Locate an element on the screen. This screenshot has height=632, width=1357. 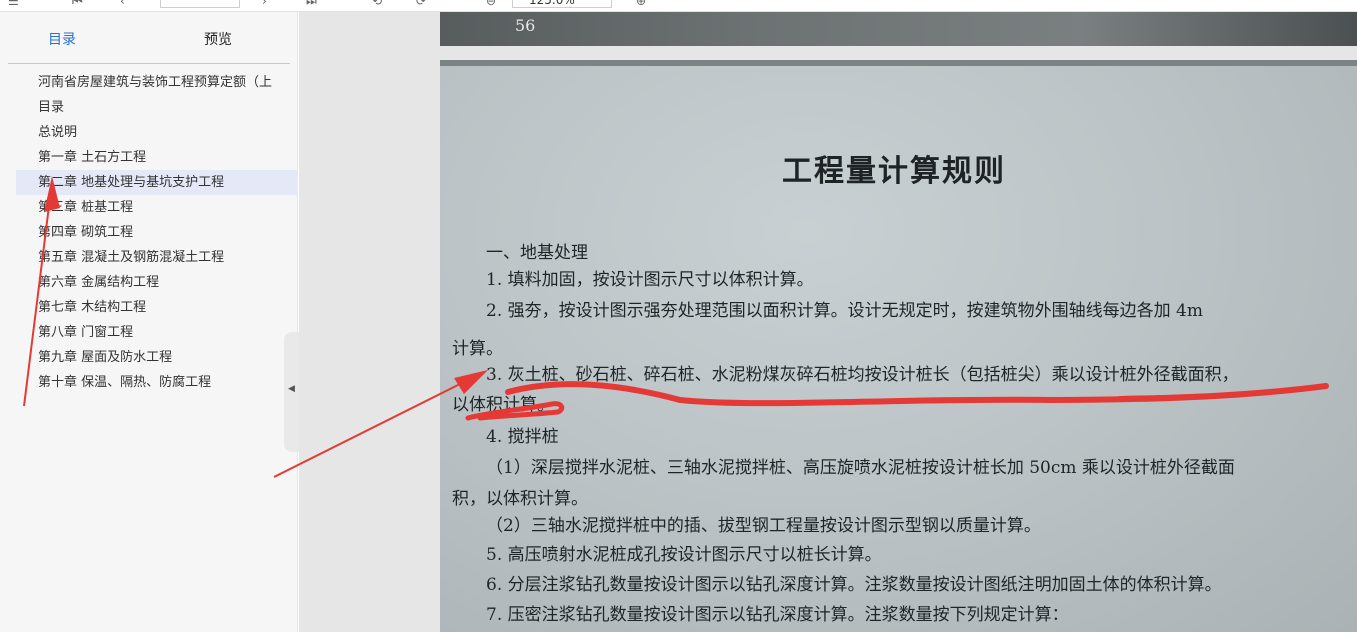
doc-line: 4. 搅拌桩 is located at coordinates (522, 437).